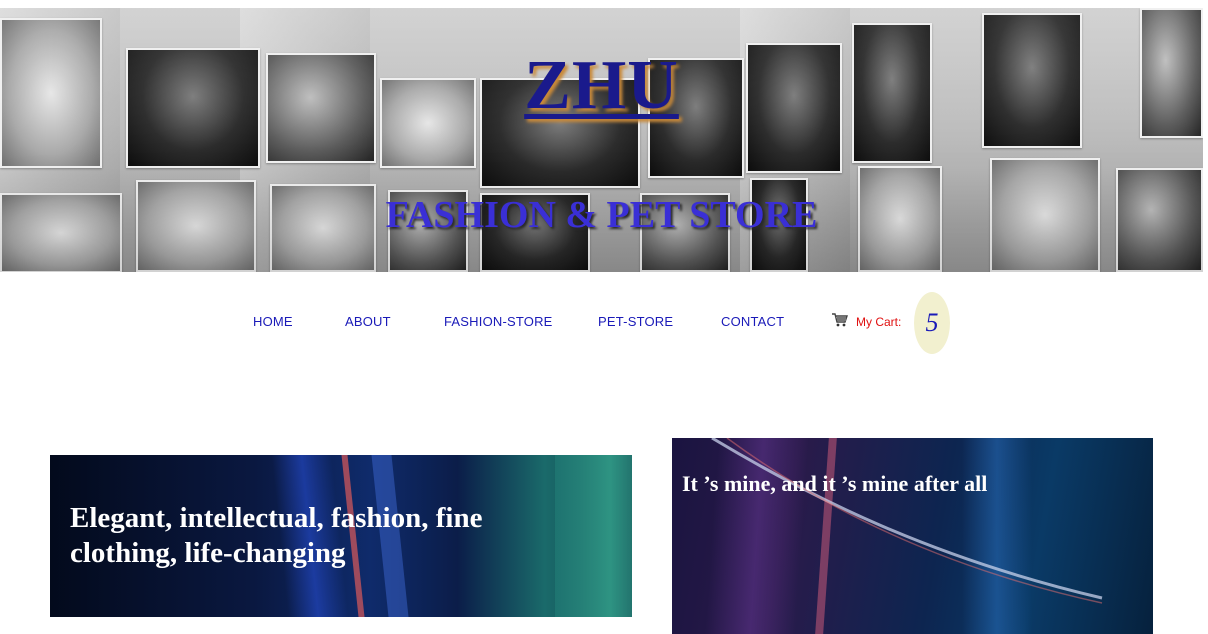 This screenshot has width=1208, height=634. Describe the element at coordinates (368, 321) in the screenshot. I see `nav-about-link: ABOUT` at that location.